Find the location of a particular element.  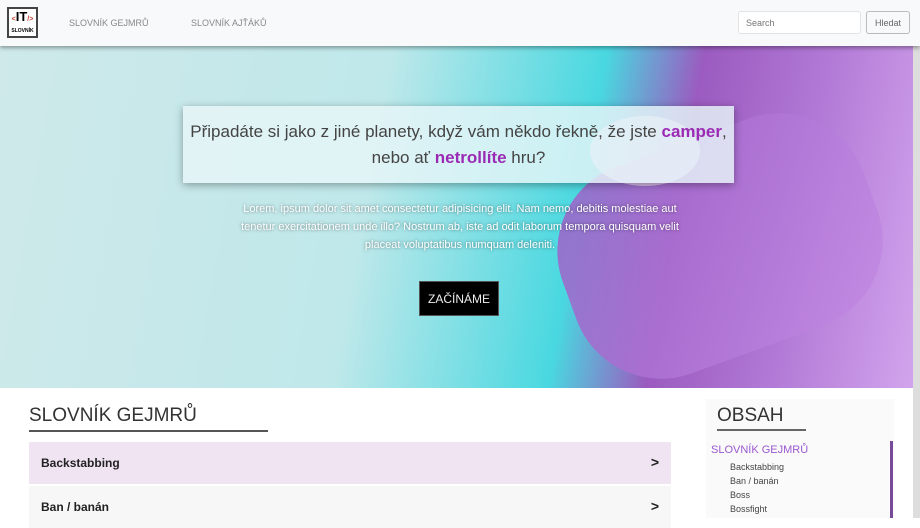

nav-link-slovnik-gejmru: SLOVNÍK GEJMRŮ is located at coordinates (109, 23).